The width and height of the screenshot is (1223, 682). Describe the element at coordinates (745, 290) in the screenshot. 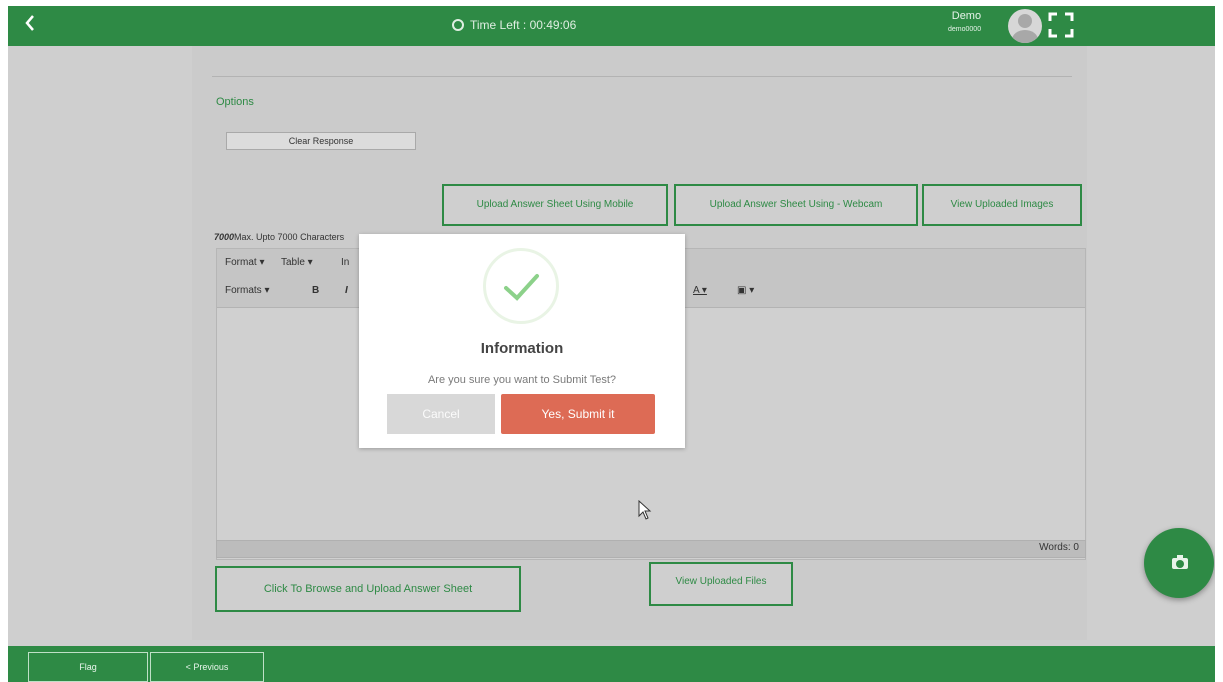

I see `background-color-button: ▣ ▾` at that location.